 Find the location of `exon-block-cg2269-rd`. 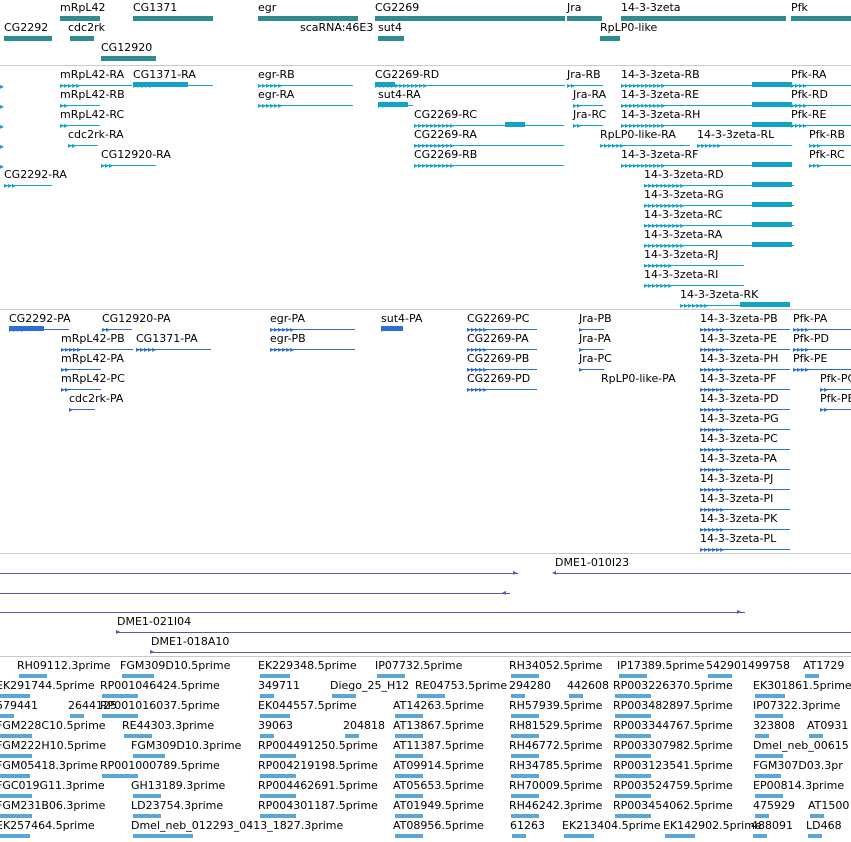

exon-block-cg2269-rd is located at coordinates (385, 84).